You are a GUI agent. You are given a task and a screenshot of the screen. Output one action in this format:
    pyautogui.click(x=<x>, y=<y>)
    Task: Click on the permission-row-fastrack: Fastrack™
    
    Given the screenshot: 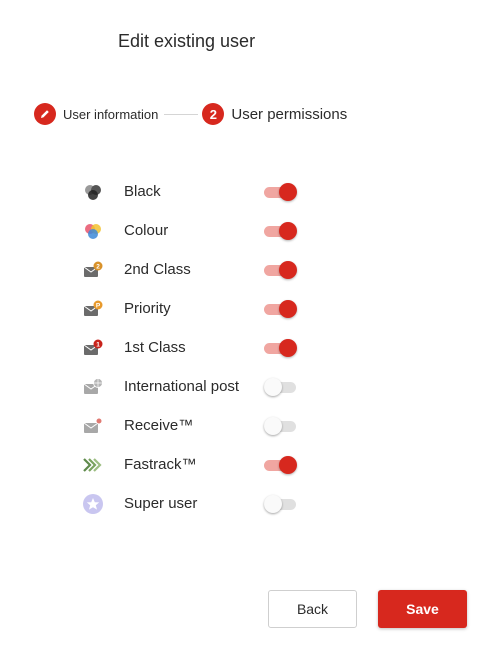 What is the action you would take?
    pyautogui.click(x=195, y=464)
    